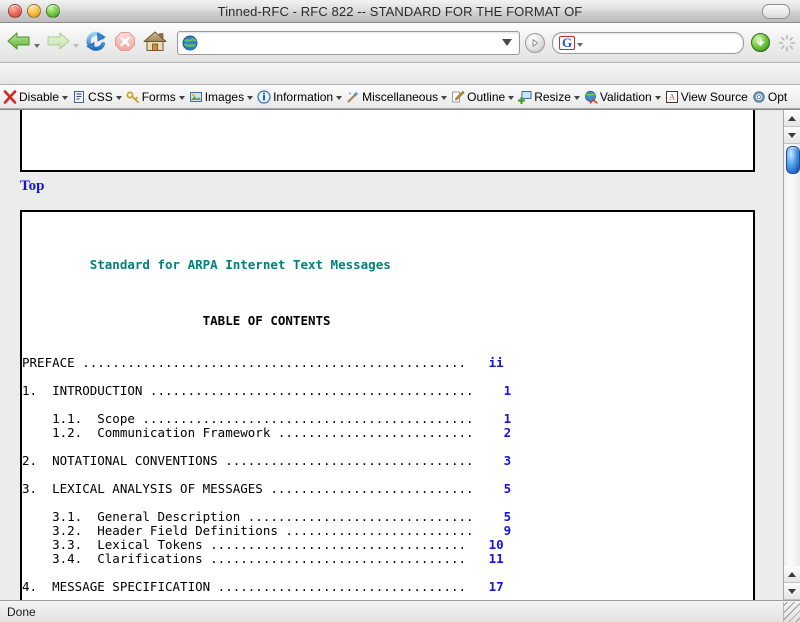 The image size is (800, 622). I want to click on home-icon, so click(155, 43).